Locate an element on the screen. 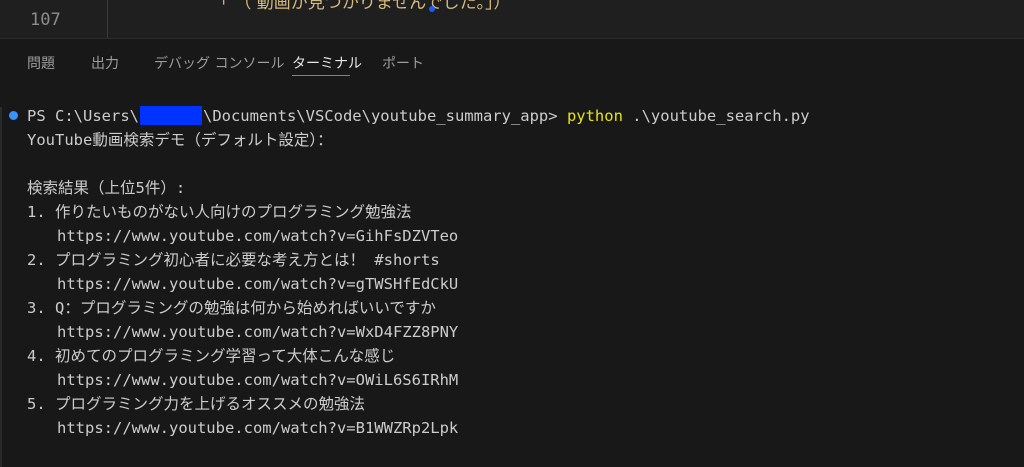 This screenshot has width=1024, height=467. redacted-username is located at coordinates (170, 115).